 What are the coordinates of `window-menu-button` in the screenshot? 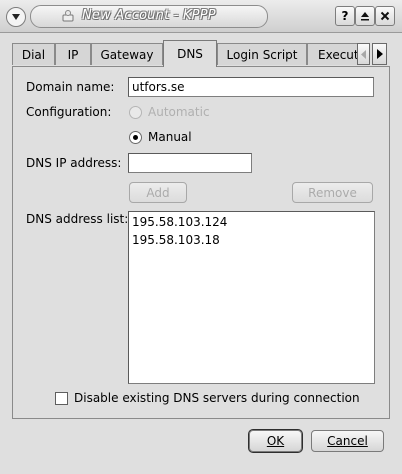 It's located at (16, 17).